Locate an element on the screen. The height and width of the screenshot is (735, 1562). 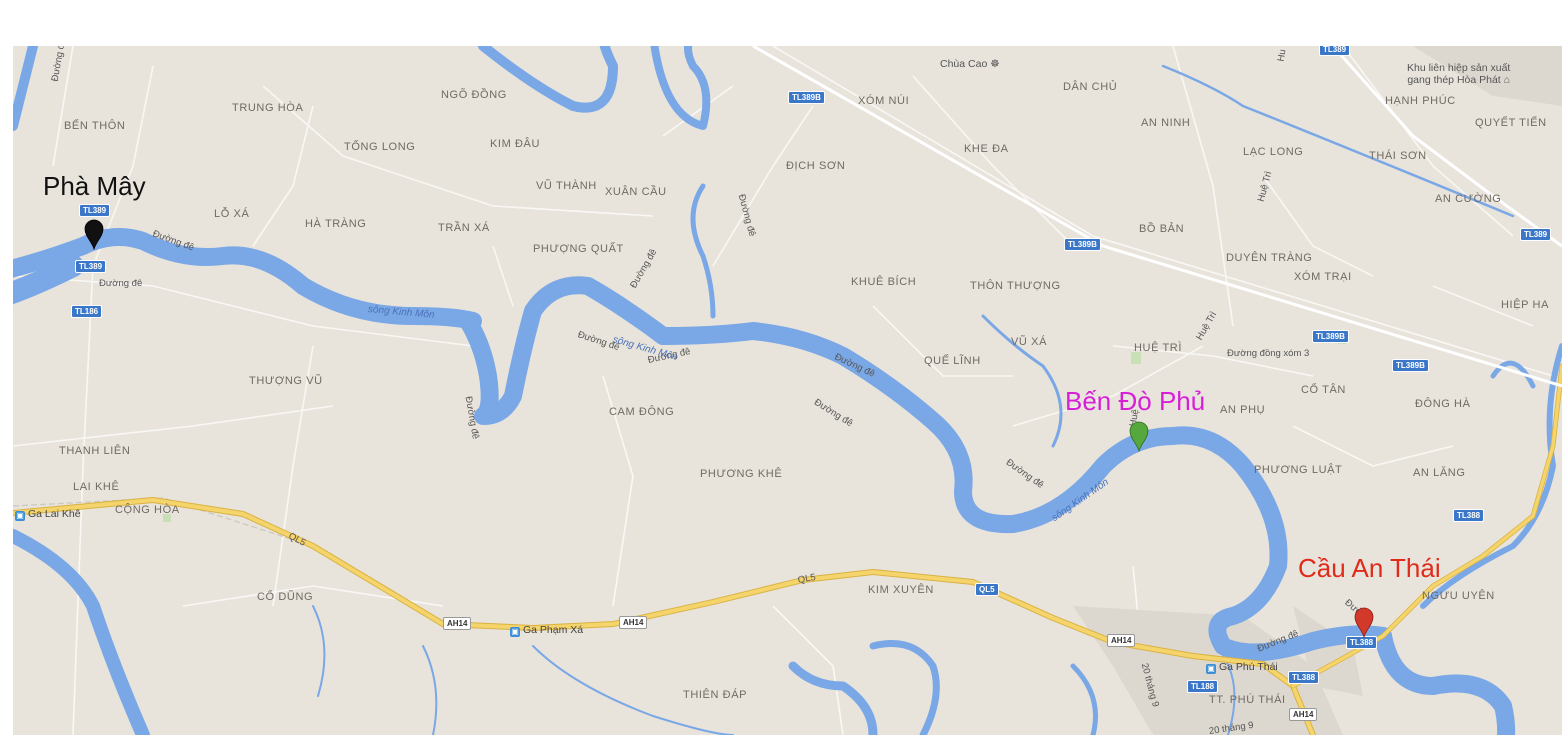
temple-icon: ☸ is located at coordinates (995, 64).